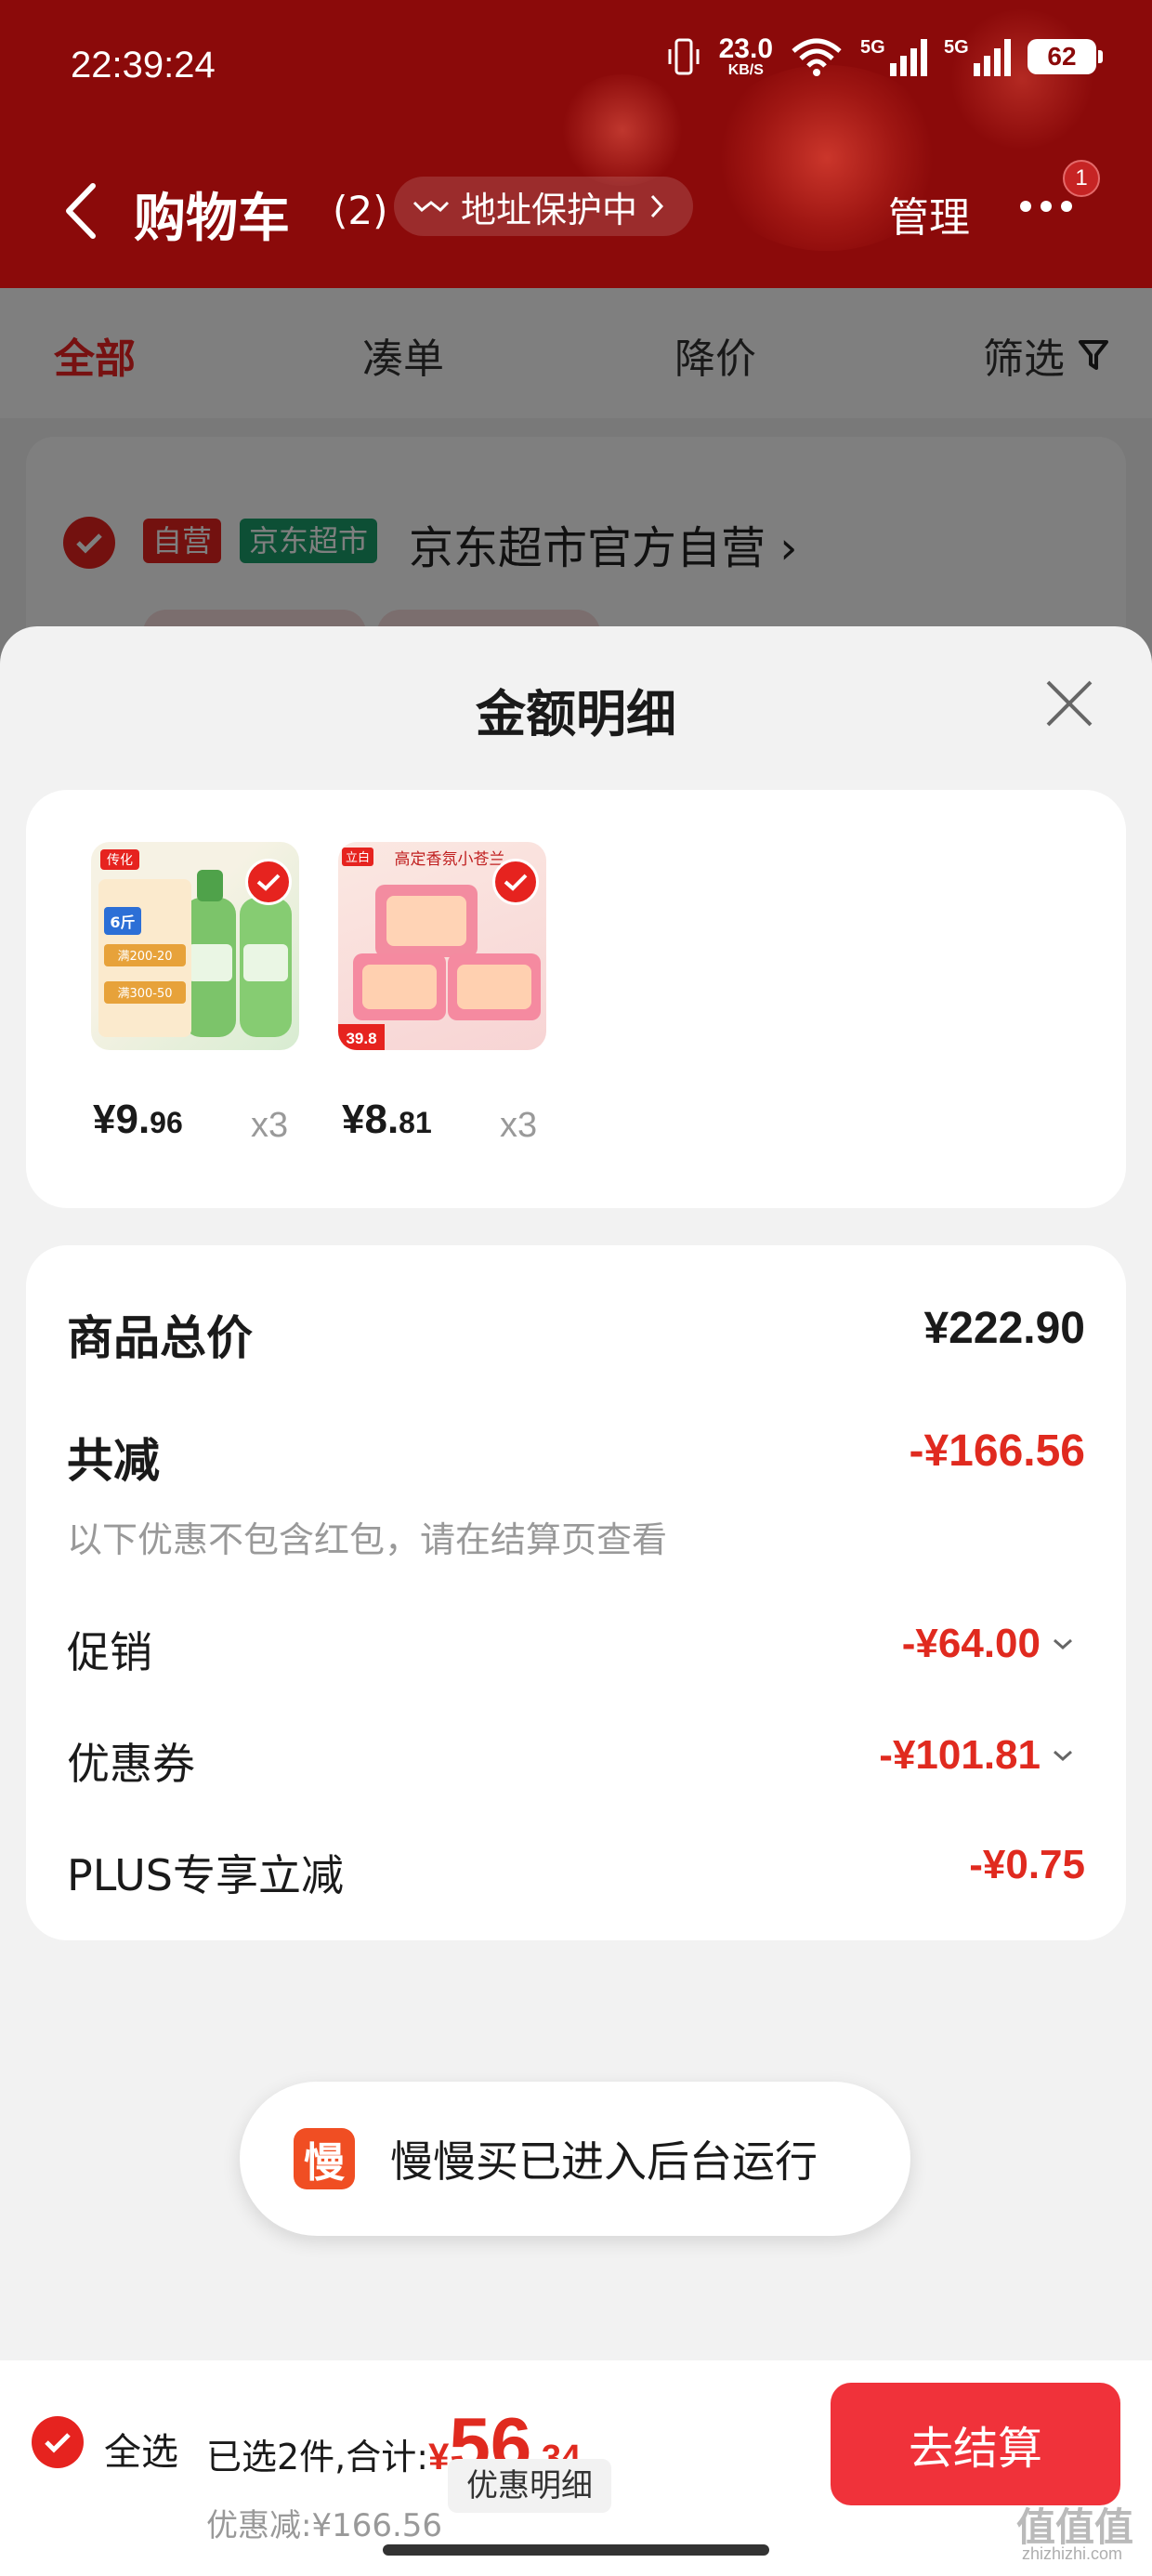 Image resolution: width=1152 pixels, height=2576 pixels. Describe the element at coordinates (120, 860) in the screenshot. I see `svg-text: 传化` at that location.